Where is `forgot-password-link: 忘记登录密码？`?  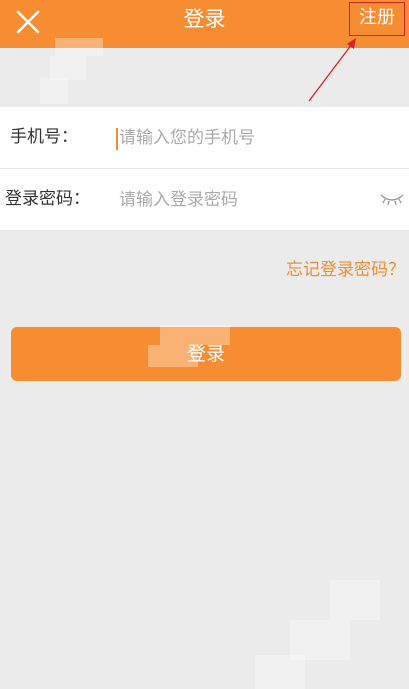 forgot-password-link: 忘记登录密码？ is located at coordinates (345, 267).